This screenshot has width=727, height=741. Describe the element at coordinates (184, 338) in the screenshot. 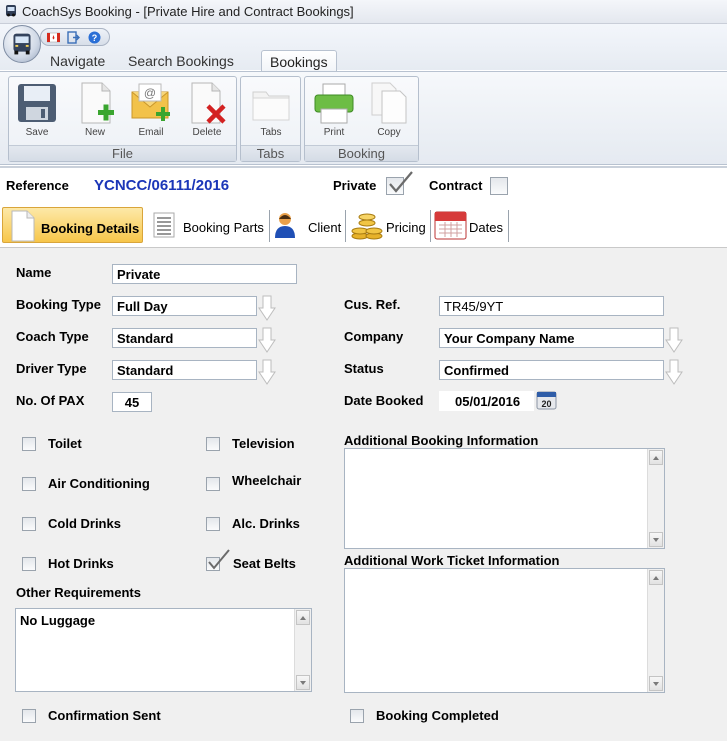

I see `coach-type-select: Standard` at that location.